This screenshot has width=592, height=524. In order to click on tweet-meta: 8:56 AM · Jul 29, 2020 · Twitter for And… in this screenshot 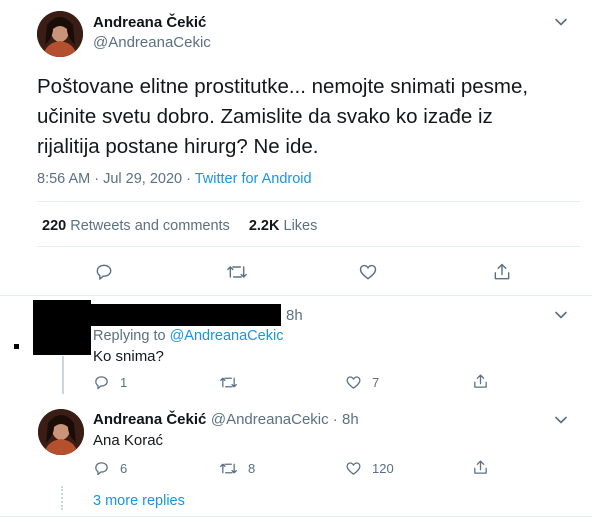, I will do `click(174, 179)`.